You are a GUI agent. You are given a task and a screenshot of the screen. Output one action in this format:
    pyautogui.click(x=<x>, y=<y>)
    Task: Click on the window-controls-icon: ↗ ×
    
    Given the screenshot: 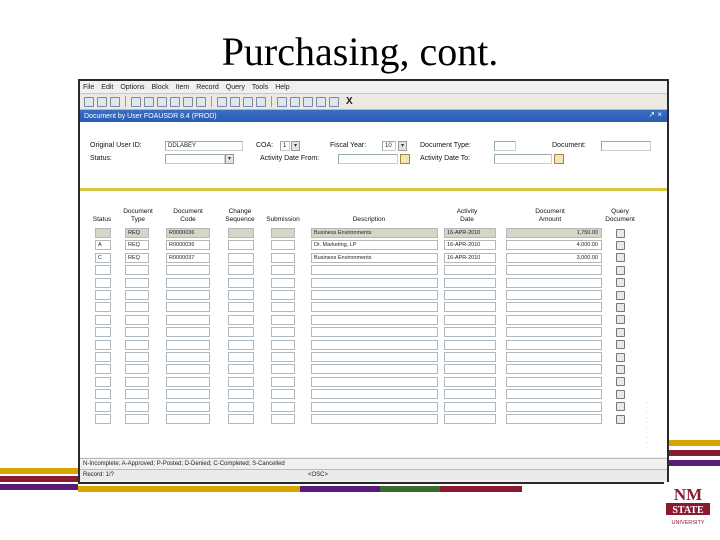 What is the action you would take?
    pyautogui.click(x=655, y=114)
    